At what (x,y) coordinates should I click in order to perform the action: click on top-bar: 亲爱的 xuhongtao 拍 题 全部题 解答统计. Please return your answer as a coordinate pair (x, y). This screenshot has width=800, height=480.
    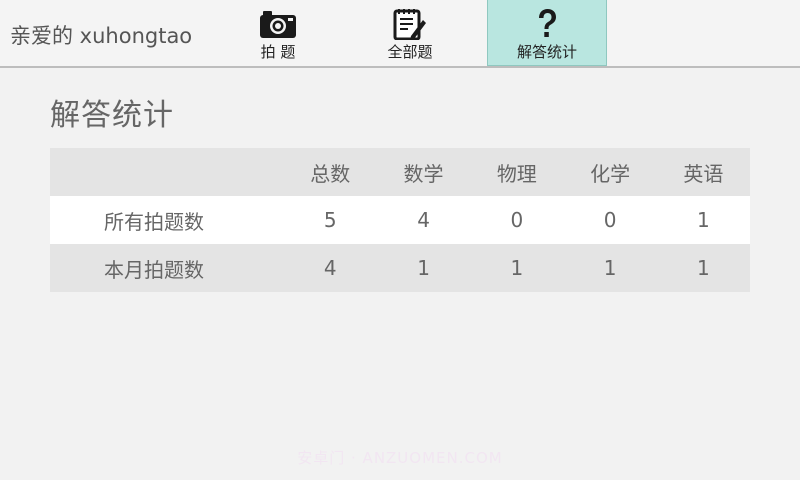
    Looking at the image, I should click on (400, 34).